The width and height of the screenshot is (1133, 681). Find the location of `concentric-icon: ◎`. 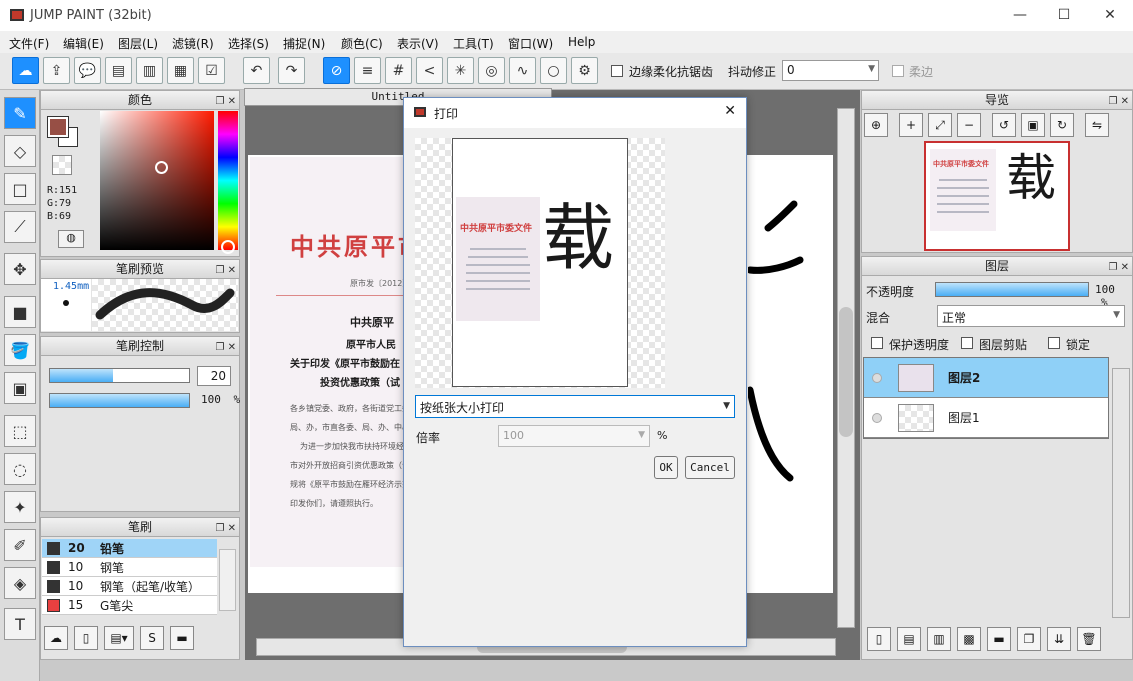

concentric-icon: ◎ is located at coordinates (491, 70).